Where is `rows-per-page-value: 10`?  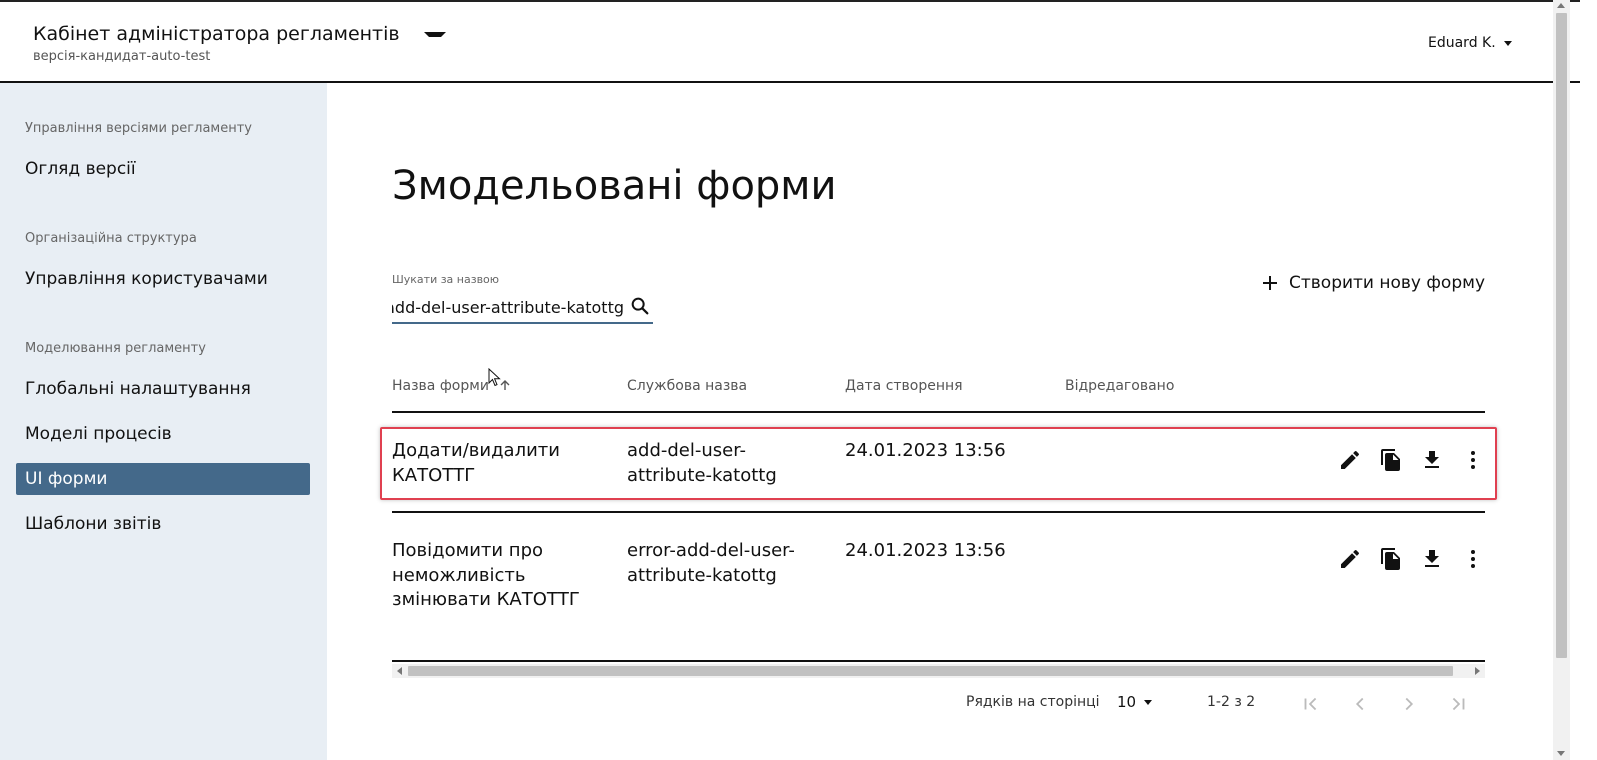 rows-per-page-value: 10 is located at coordinates (1127, 702).